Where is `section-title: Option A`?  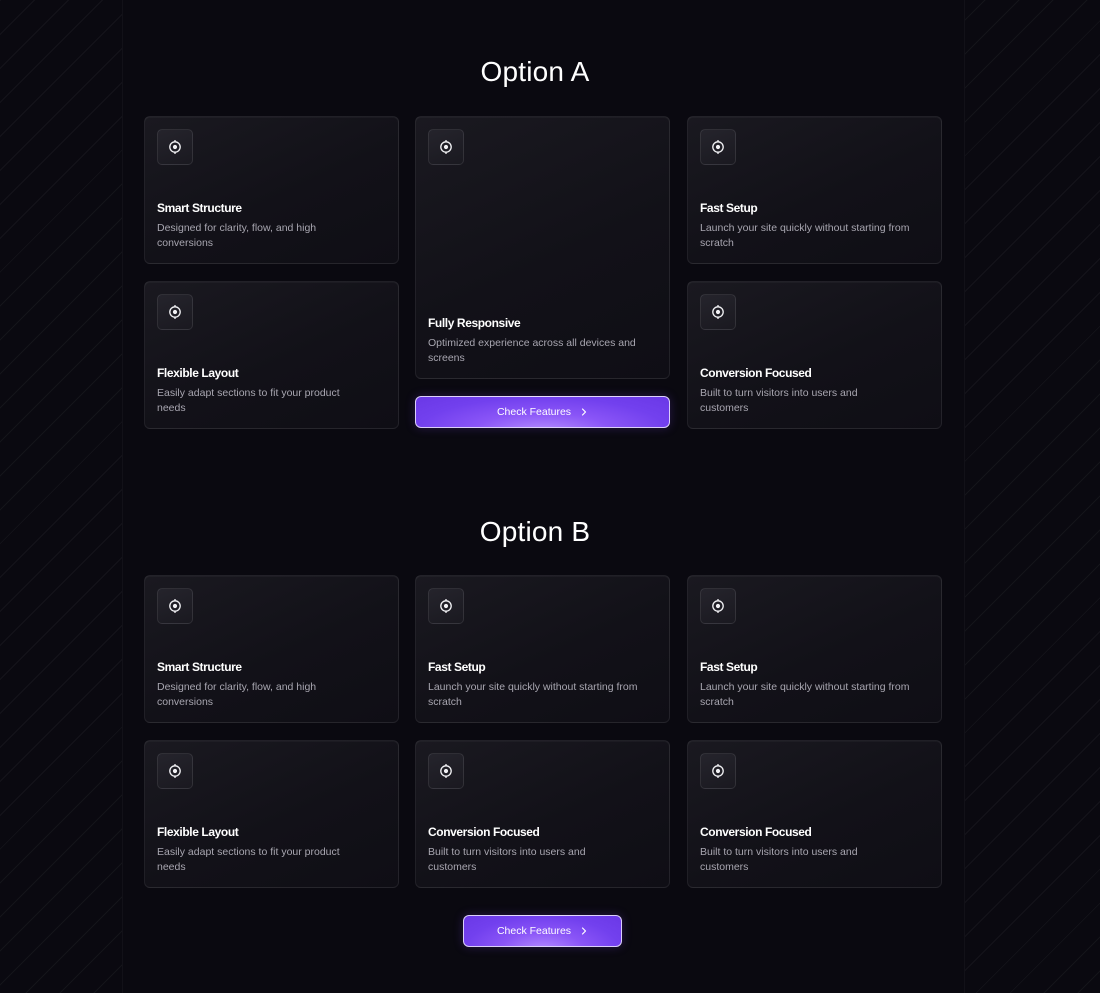
section-title: Option A is located at coordinates (535, 71).